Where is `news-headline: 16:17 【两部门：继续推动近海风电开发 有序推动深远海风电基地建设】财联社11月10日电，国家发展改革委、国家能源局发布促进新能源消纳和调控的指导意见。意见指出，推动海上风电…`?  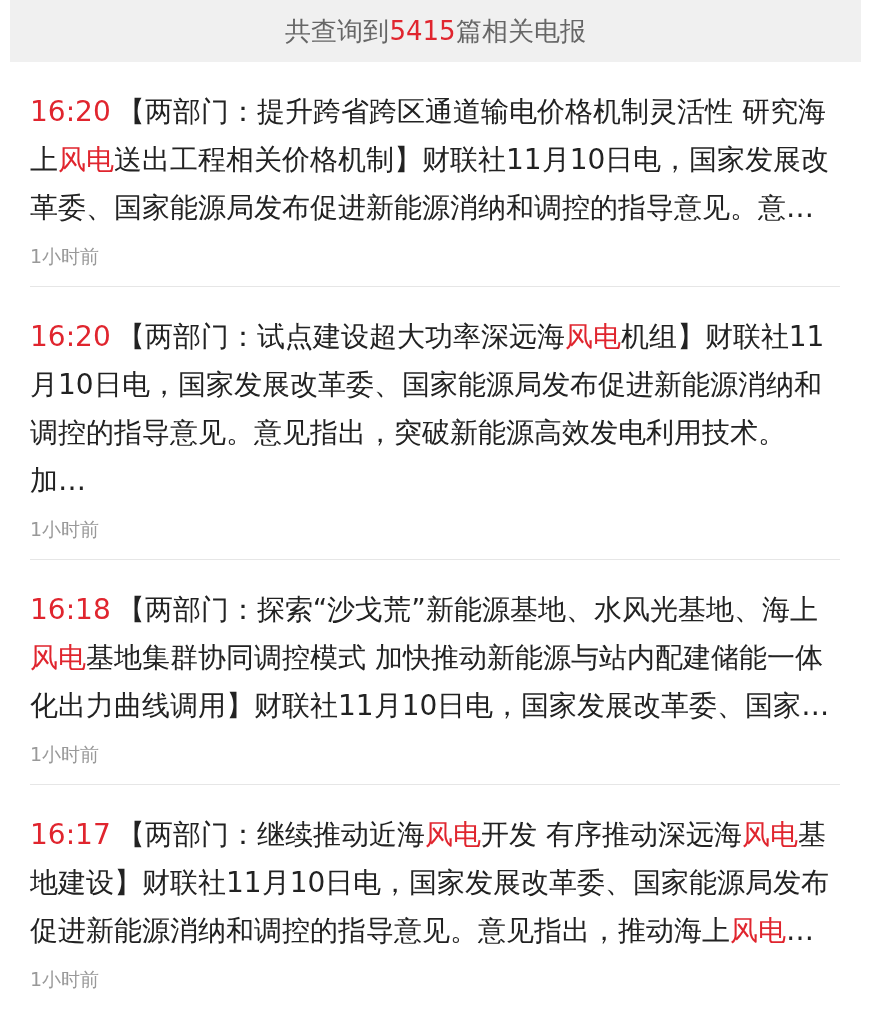
news-headline: 16:17 【两部门：继续推动近海风电开发 有序推动深远海风电基地建设】财联社11月10日电，国家发展改革委、国家能源局发布促进新能源消纳和调控的指导意见。意见指出，推动海上风电… is located at coordinates (435, 883).